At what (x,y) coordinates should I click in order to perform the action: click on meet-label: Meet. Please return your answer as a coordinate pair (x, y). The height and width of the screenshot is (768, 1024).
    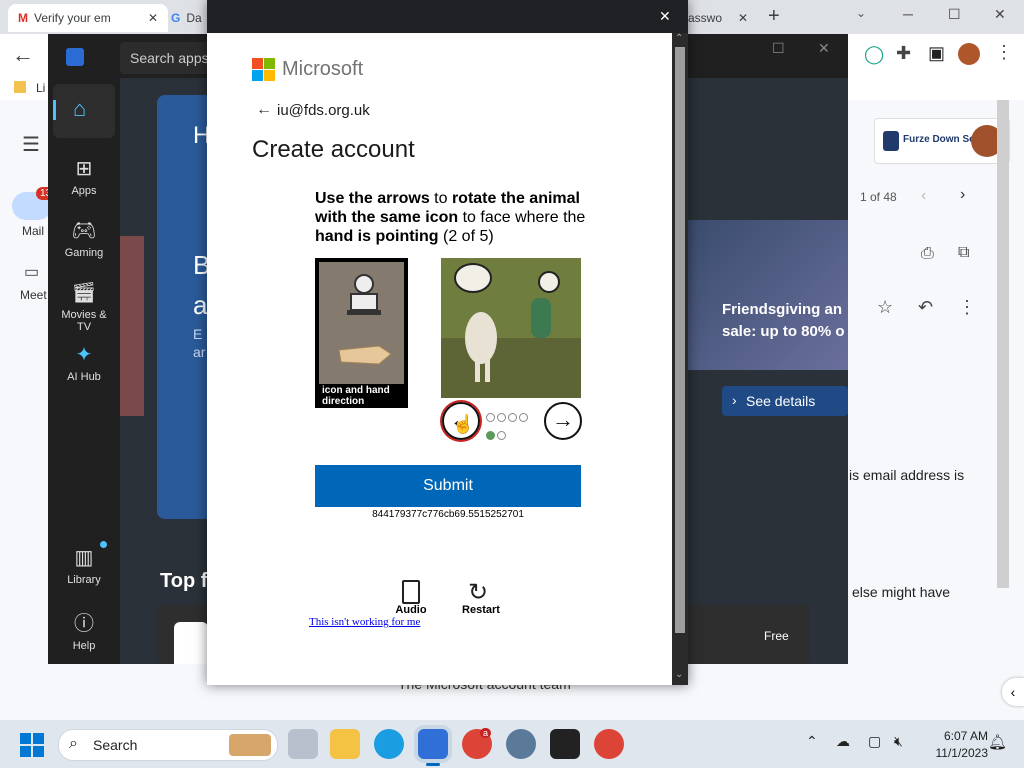
    Looking at the image, I should click on (33, 295).